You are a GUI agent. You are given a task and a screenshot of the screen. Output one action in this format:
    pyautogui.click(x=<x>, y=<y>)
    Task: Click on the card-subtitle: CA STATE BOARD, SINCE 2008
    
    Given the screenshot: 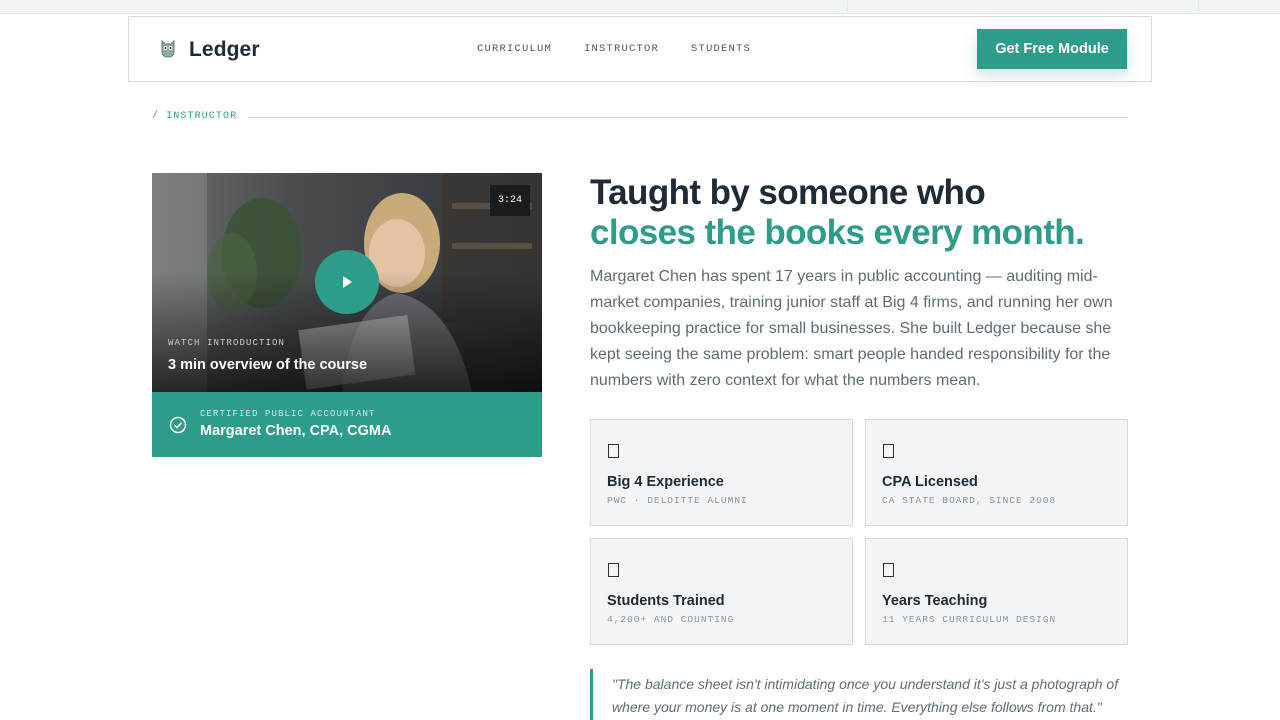 What is the action you would take?
    pyautogui.click(x=969, y=500)
    